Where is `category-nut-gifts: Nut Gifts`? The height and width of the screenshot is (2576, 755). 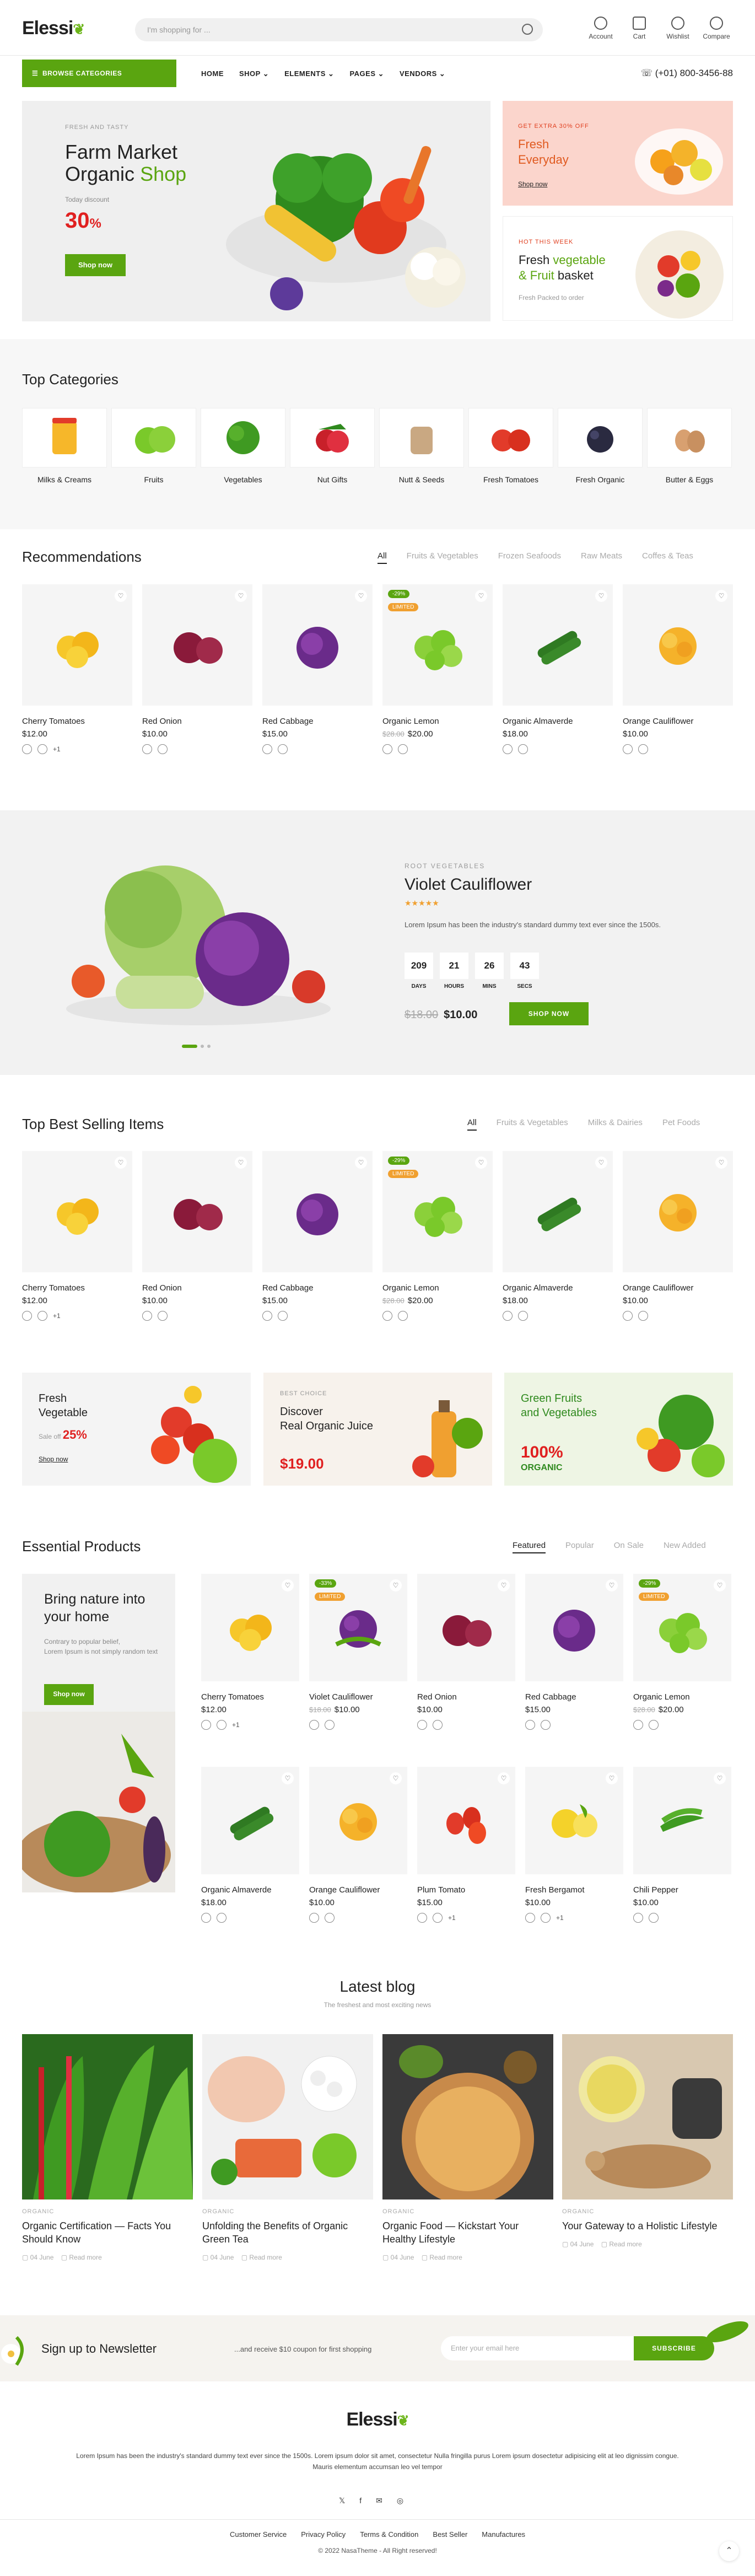 category-nut-gifts: Nut Gifts is located at coordinates (332, 446).